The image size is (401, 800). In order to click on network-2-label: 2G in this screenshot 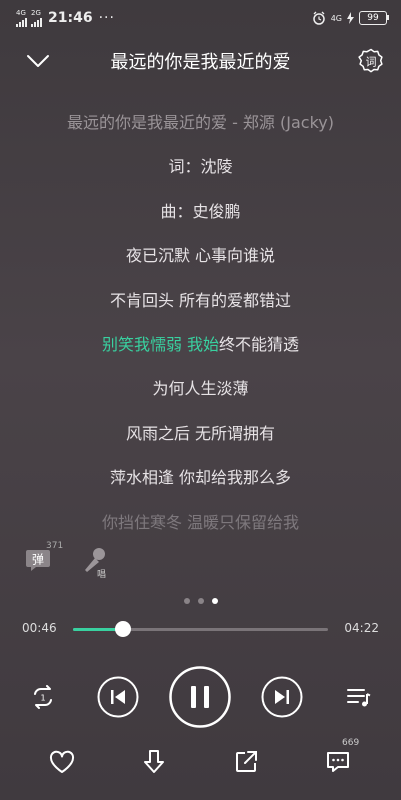, I will do `click(36, 13)`.